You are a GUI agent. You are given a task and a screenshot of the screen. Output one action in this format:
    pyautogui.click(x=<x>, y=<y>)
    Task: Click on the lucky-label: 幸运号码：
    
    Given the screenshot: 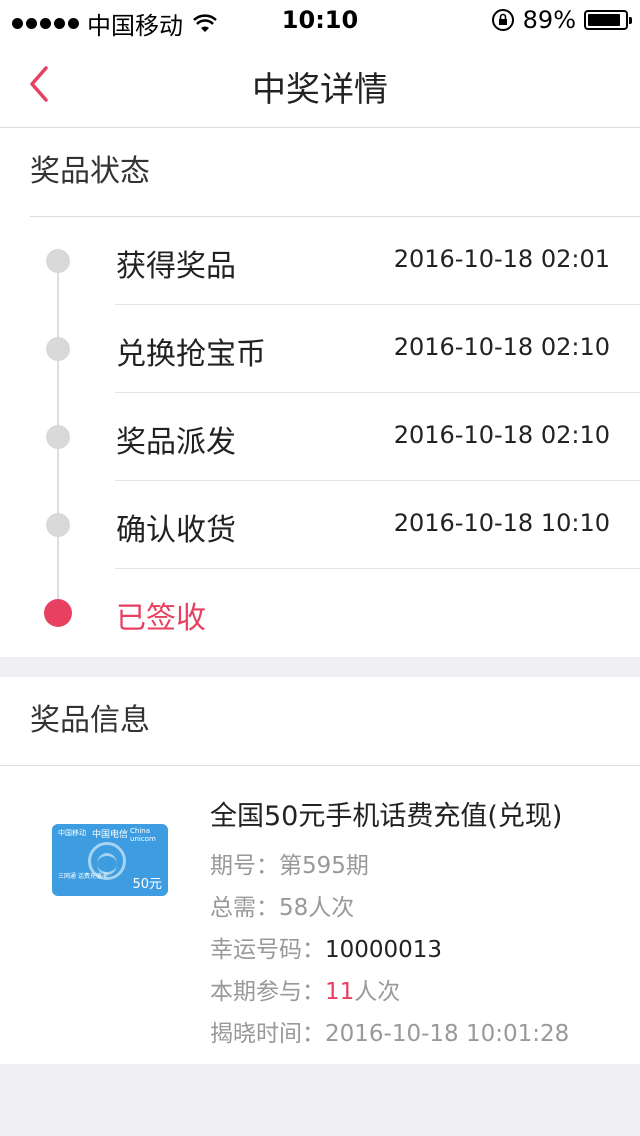 What is the action you would take?
    pyautogui.click(x=267, y=950)
    